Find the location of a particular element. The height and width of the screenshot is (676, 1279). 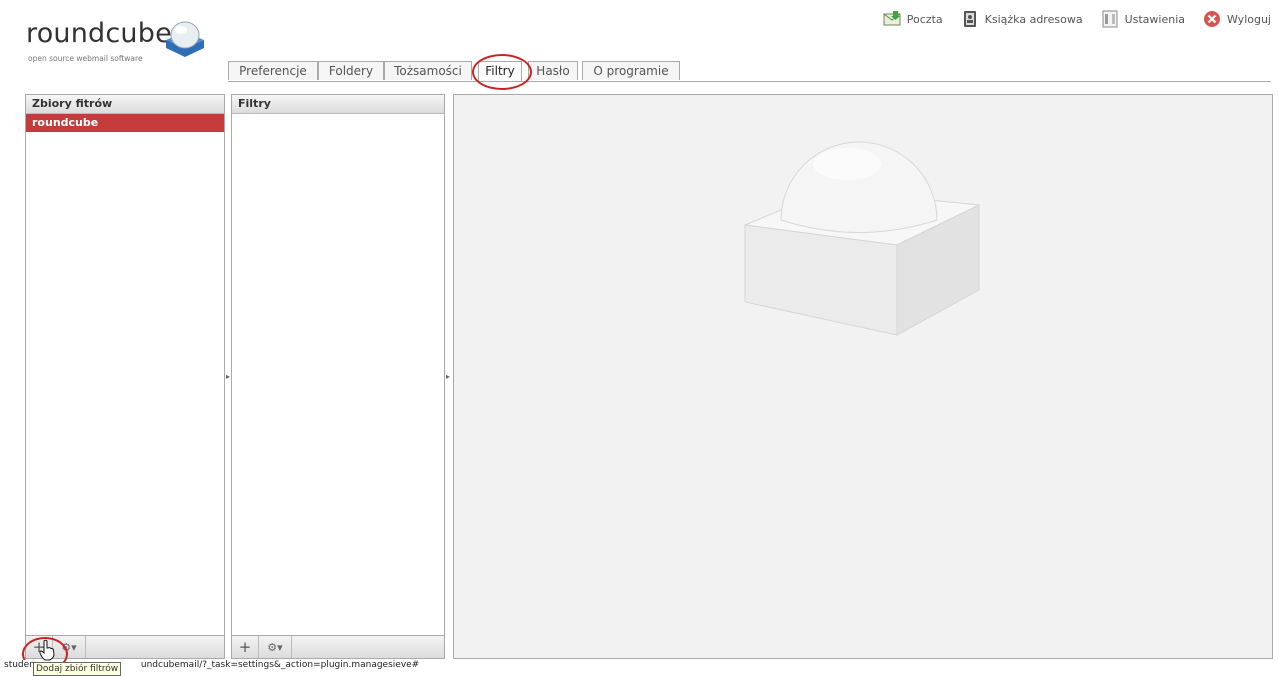

logout-icon is located at coordinates (1212, 19).